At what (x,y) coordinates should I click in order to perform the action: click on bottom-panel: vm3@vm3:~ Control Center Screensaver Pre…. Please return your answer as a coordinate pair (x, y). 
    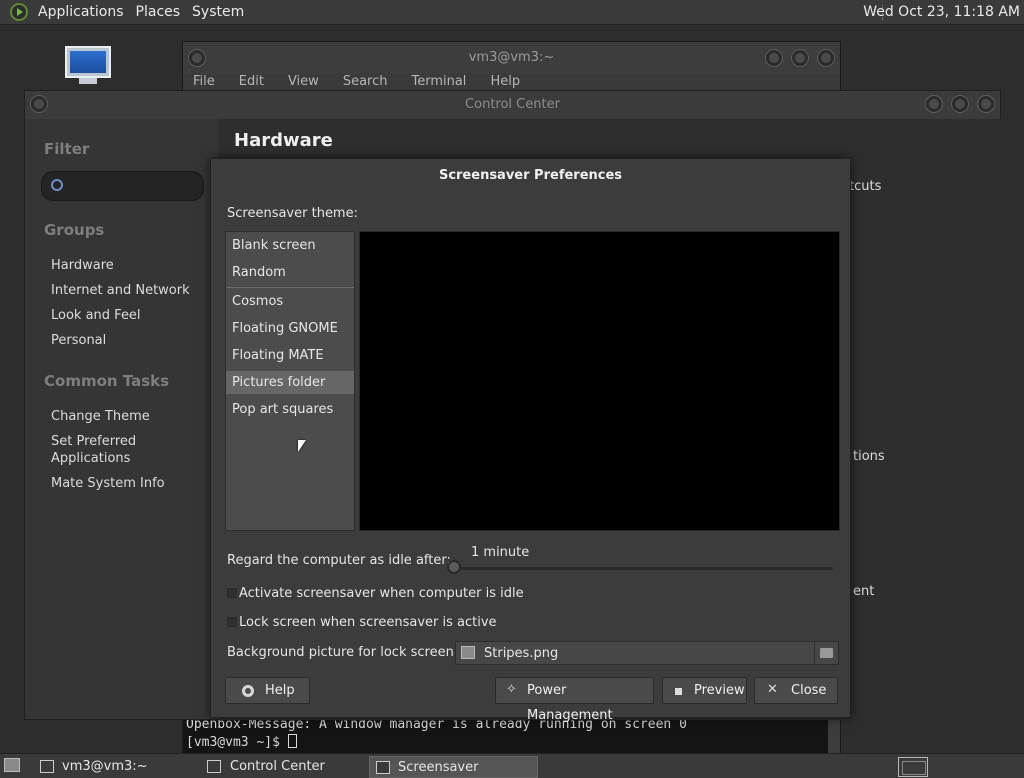
    Looking at the image, I should click on (512, 765).